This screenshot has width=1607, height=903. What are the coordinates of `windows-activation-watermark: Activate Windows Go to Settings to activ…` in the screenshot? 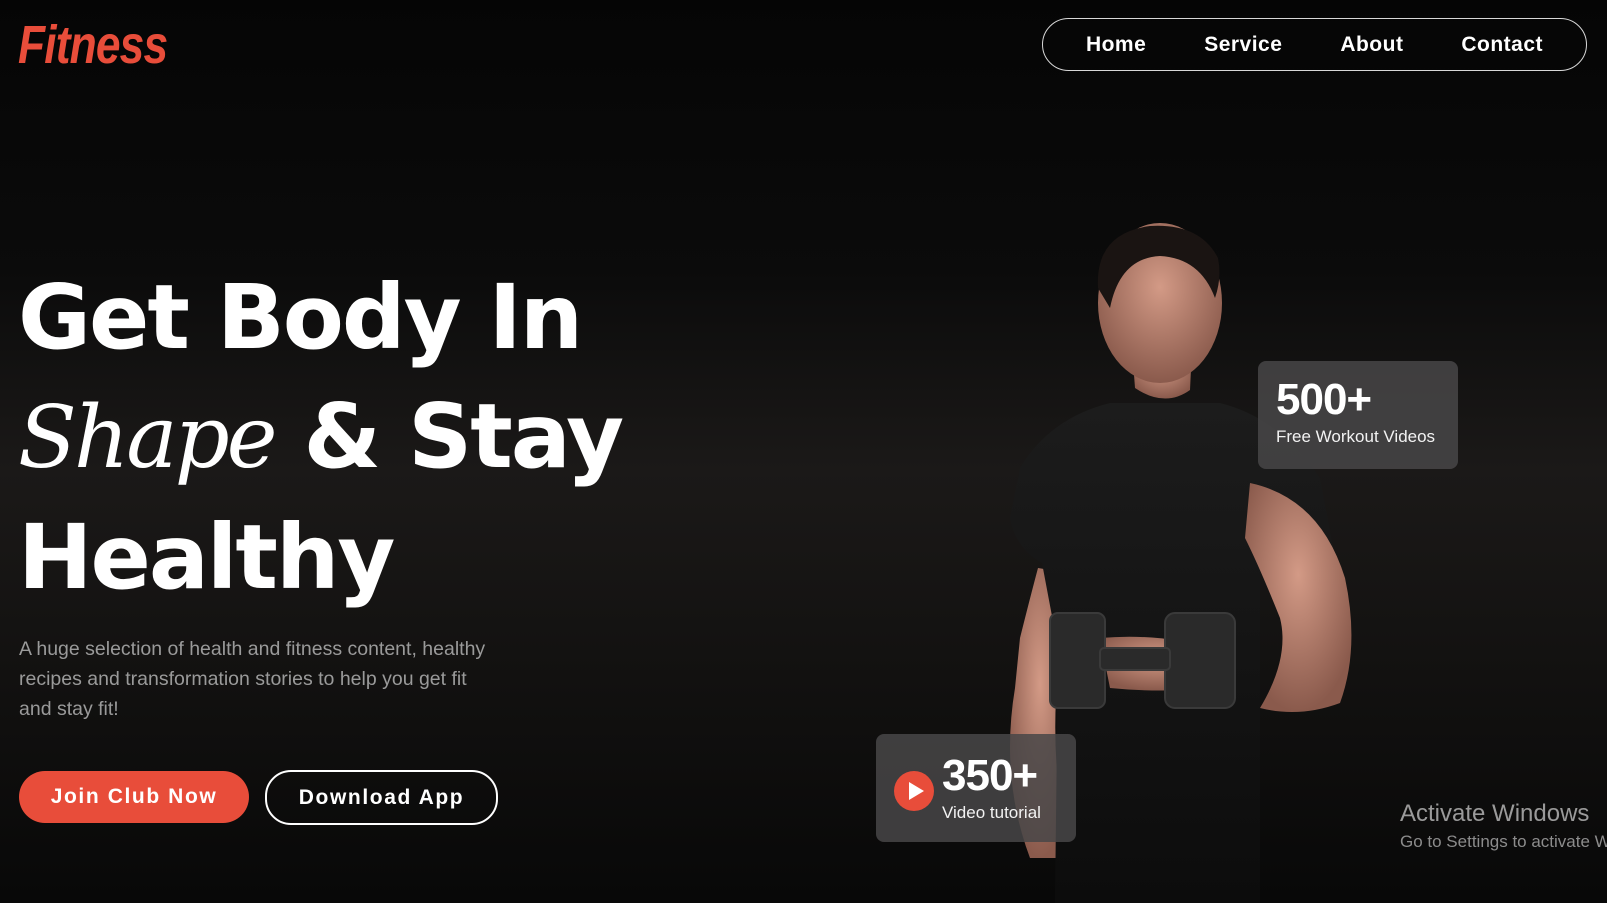 It's located at (1503, 826).